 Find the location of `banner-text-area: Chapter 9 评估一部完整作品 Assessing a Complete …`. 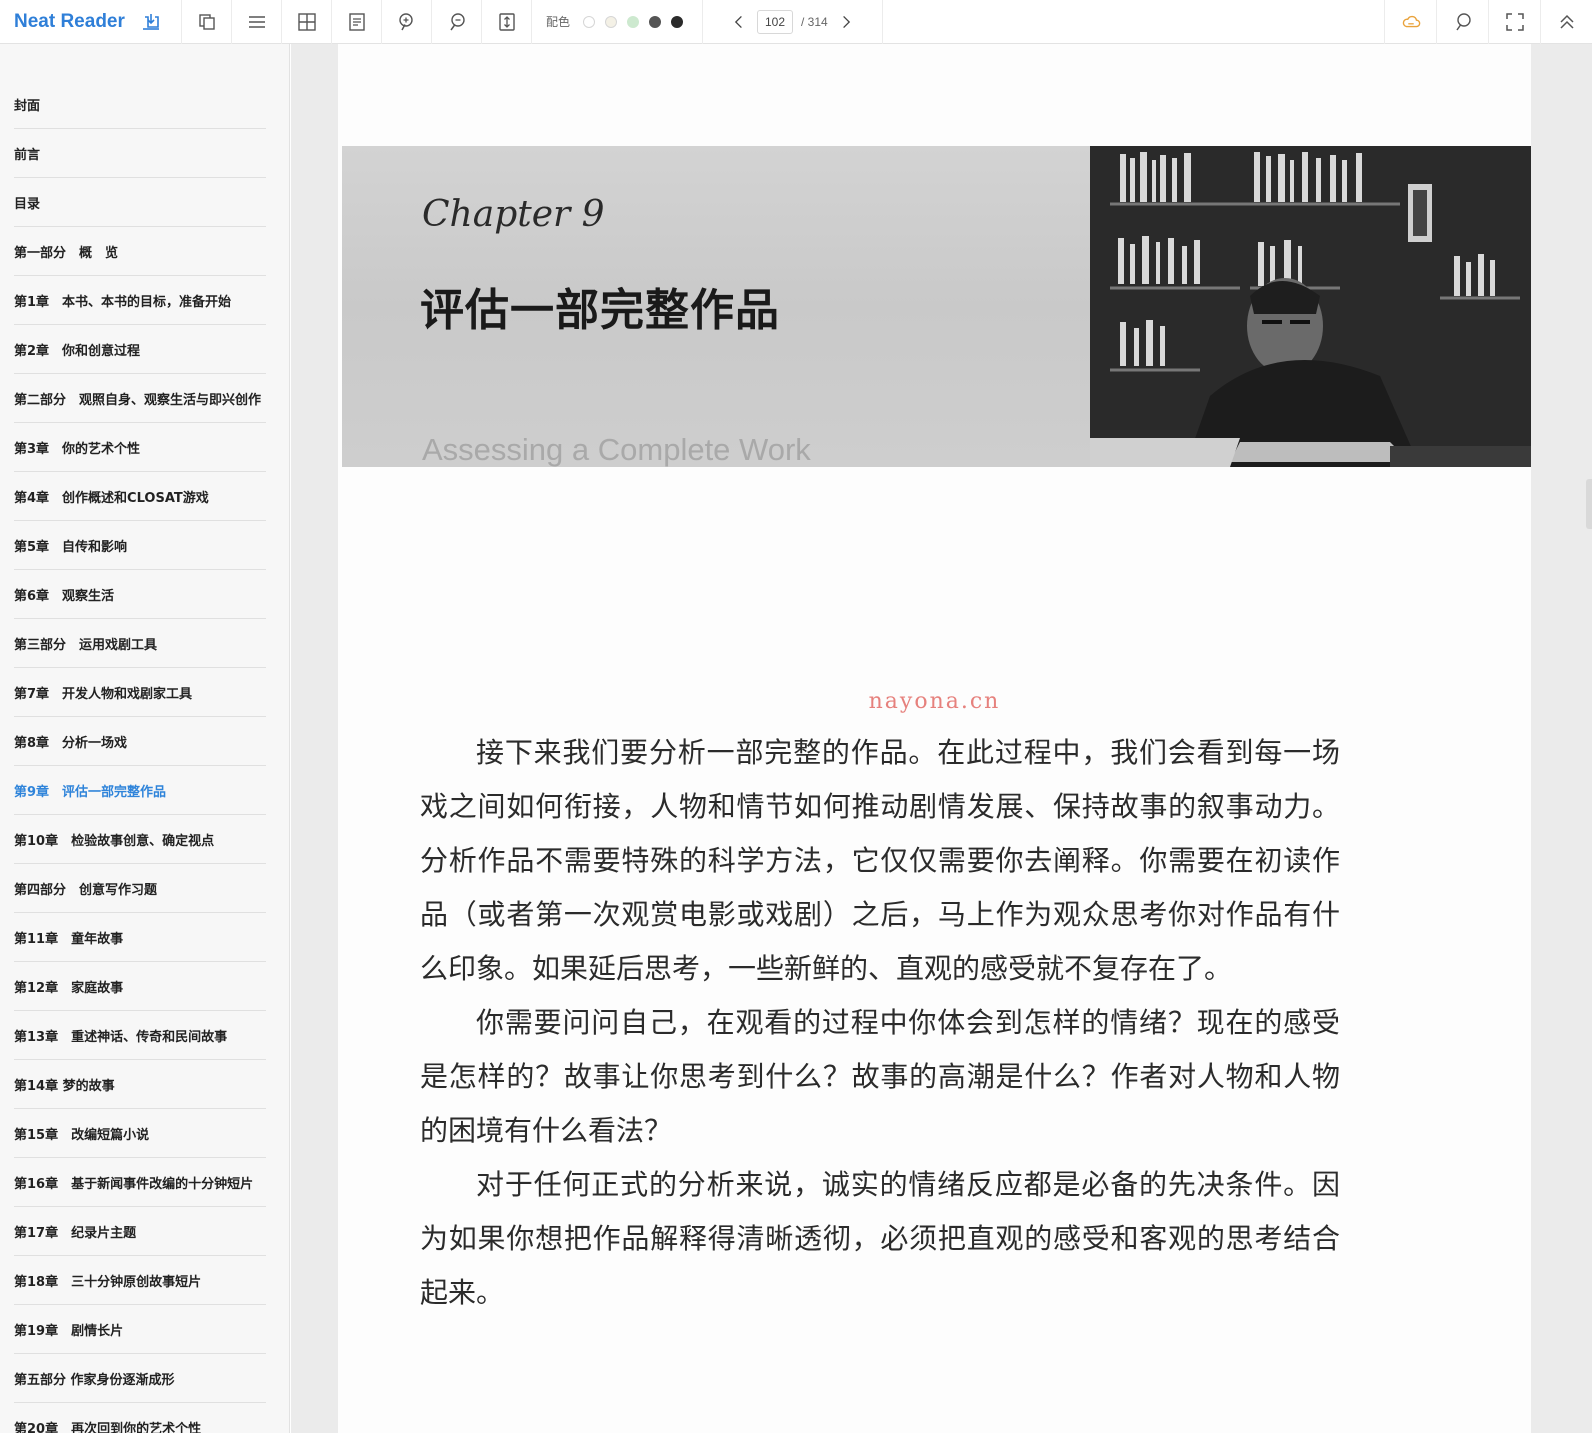

banner-text-area: Chapter 9 评估一部完整作品 Assessing a Complete … is located at coordinates (716, 306).